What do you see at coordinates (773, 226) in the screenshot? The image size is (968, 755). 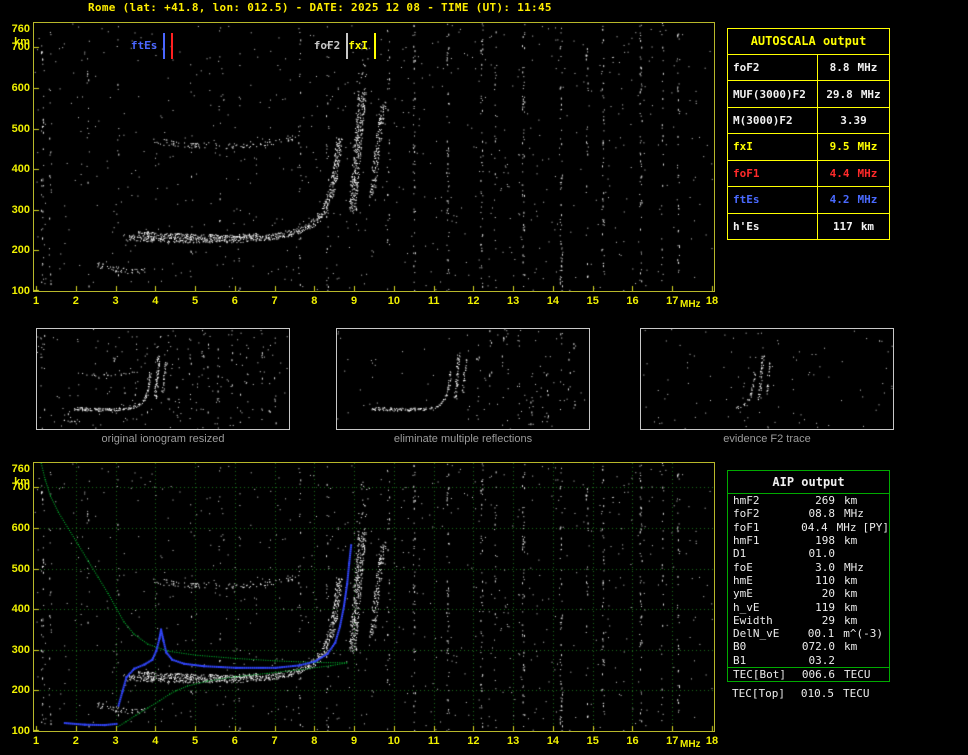 I see `param-name: h'Es` at bounding box center [773, 226].